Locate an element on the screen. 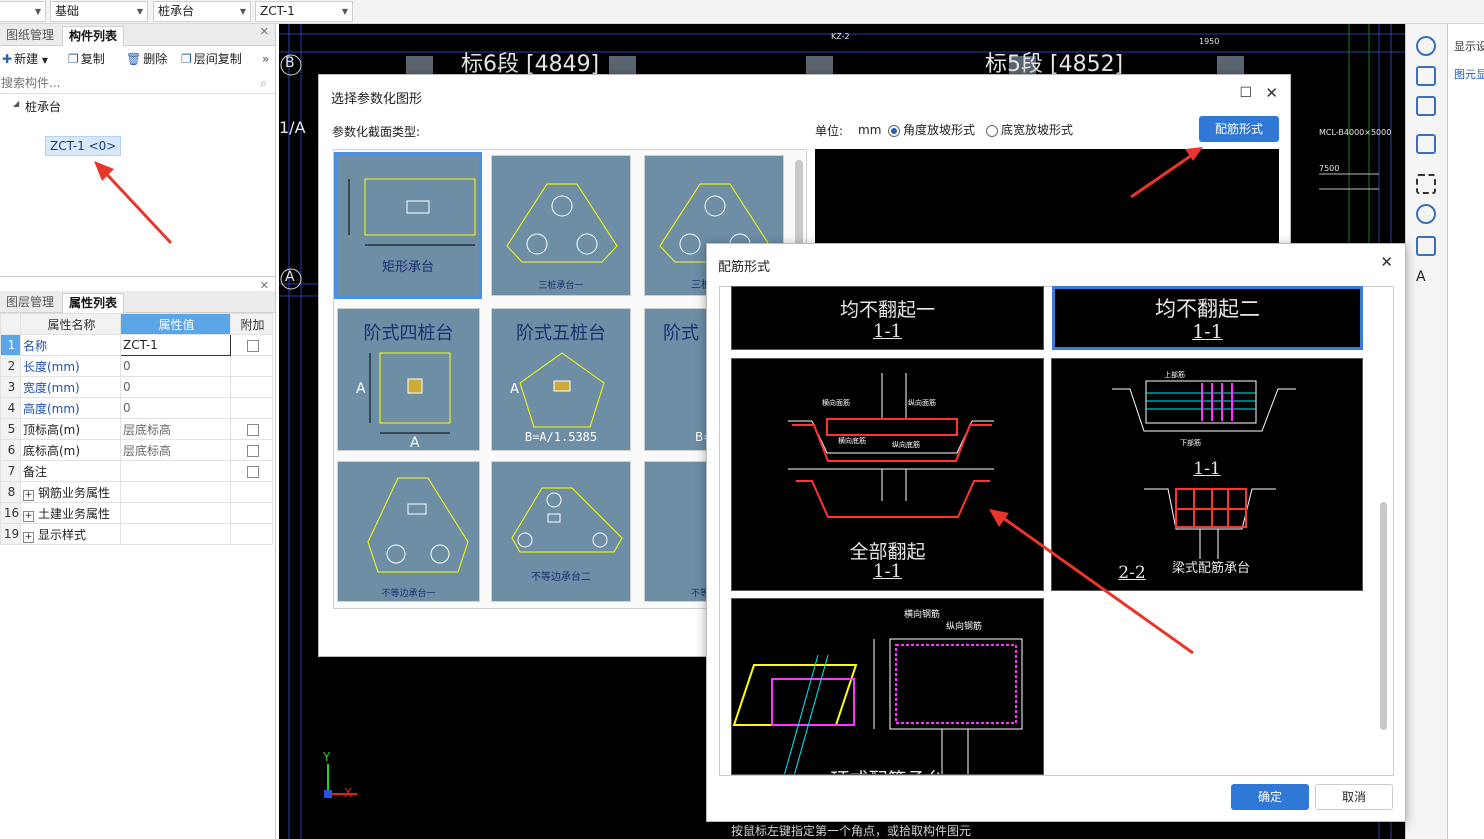 The width and height of the screenshot is (1484, 839). rebar-scrollbar is located at coordinates (1383, 616).